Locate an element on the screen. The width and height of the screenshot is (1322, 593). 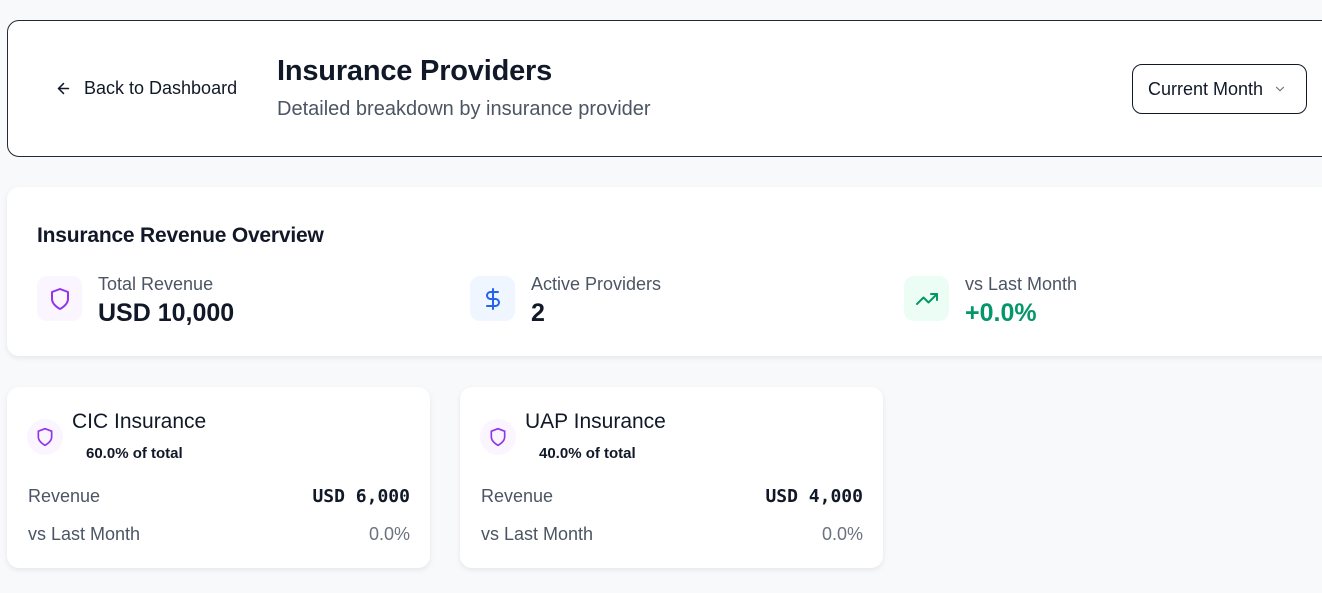
revenue-value: USD 6,000 is located at coordinates (361, 496).